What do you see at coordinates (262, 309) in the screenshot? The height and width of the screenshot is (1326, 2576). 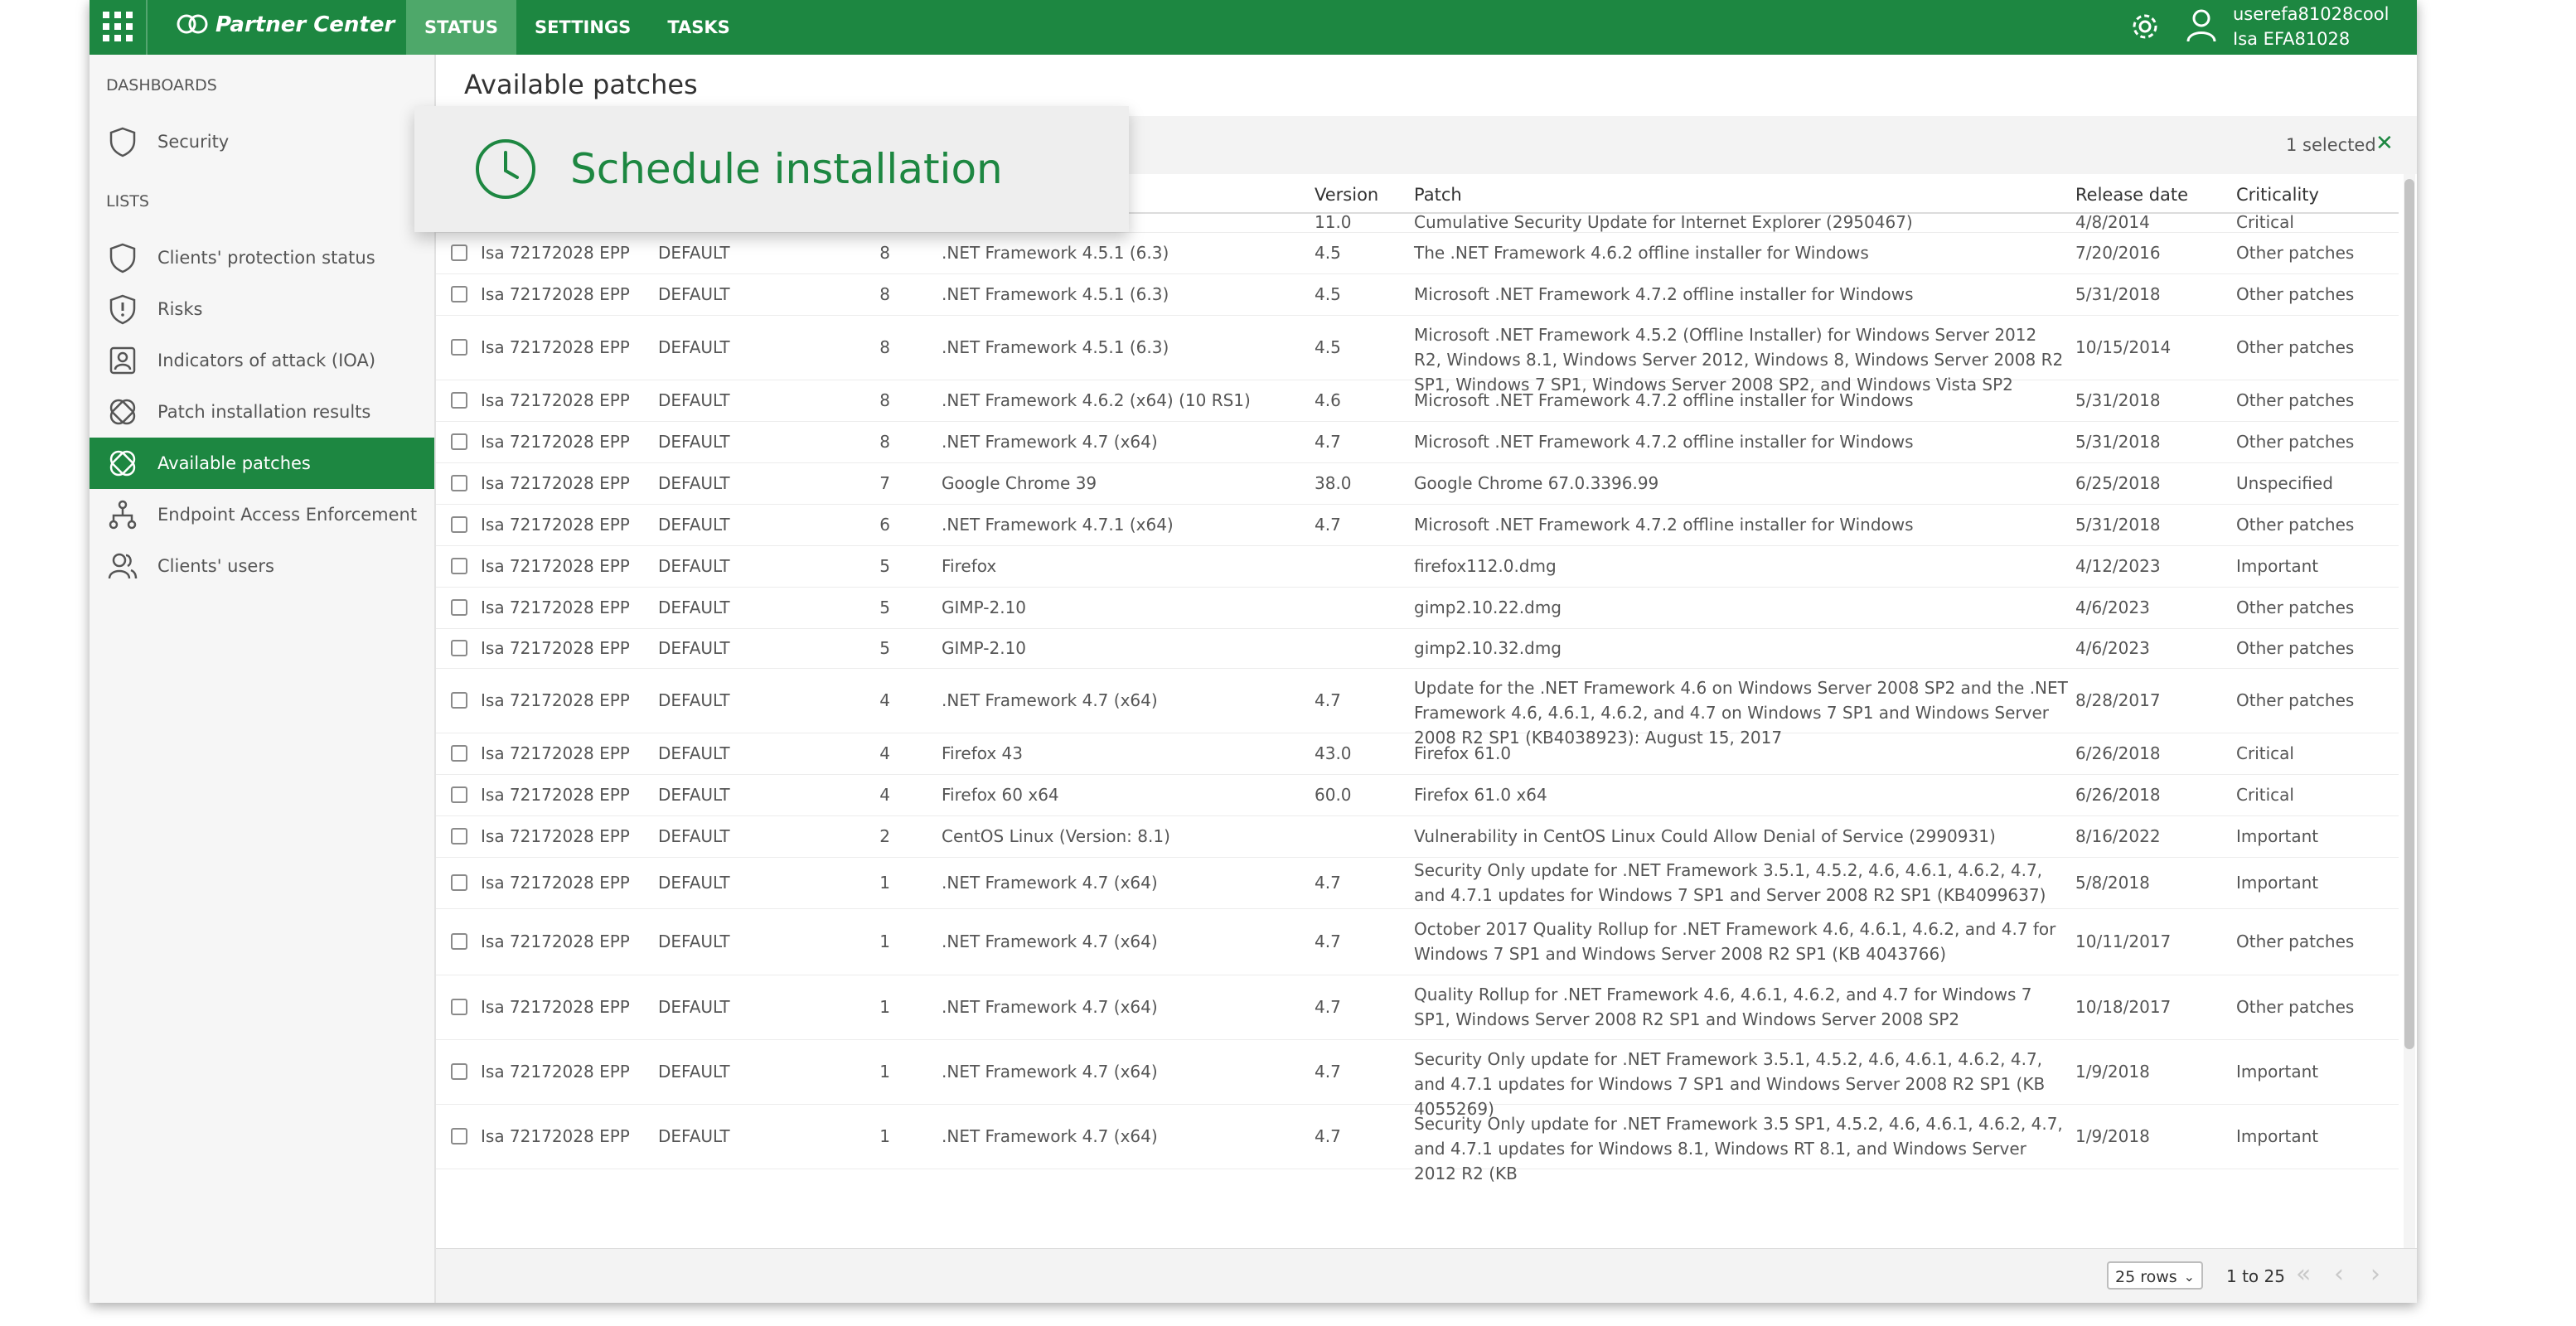 I see `sidebar-item-risks: Risks` at bounding box center [262, 309].